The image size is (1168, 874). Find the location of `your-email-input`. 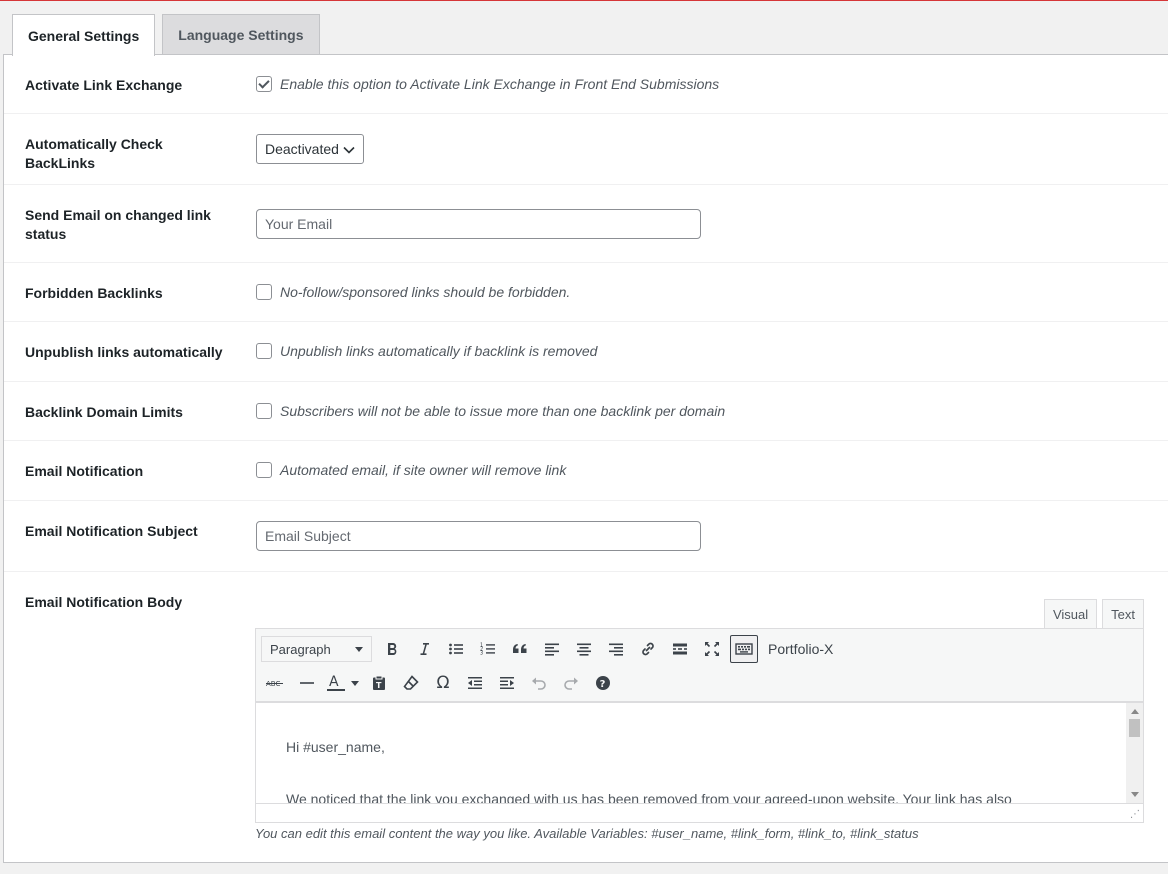

your-email-input is located at coordinates (478, 224).